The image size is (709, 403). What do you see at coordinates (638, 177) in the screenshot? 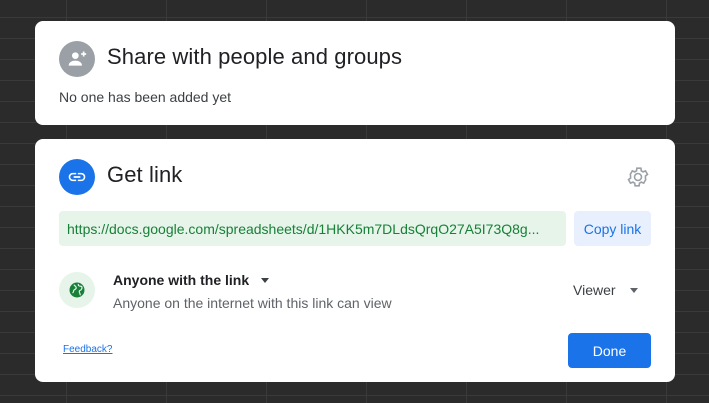
I see `gear-icon` at bounding box center [638, 177].